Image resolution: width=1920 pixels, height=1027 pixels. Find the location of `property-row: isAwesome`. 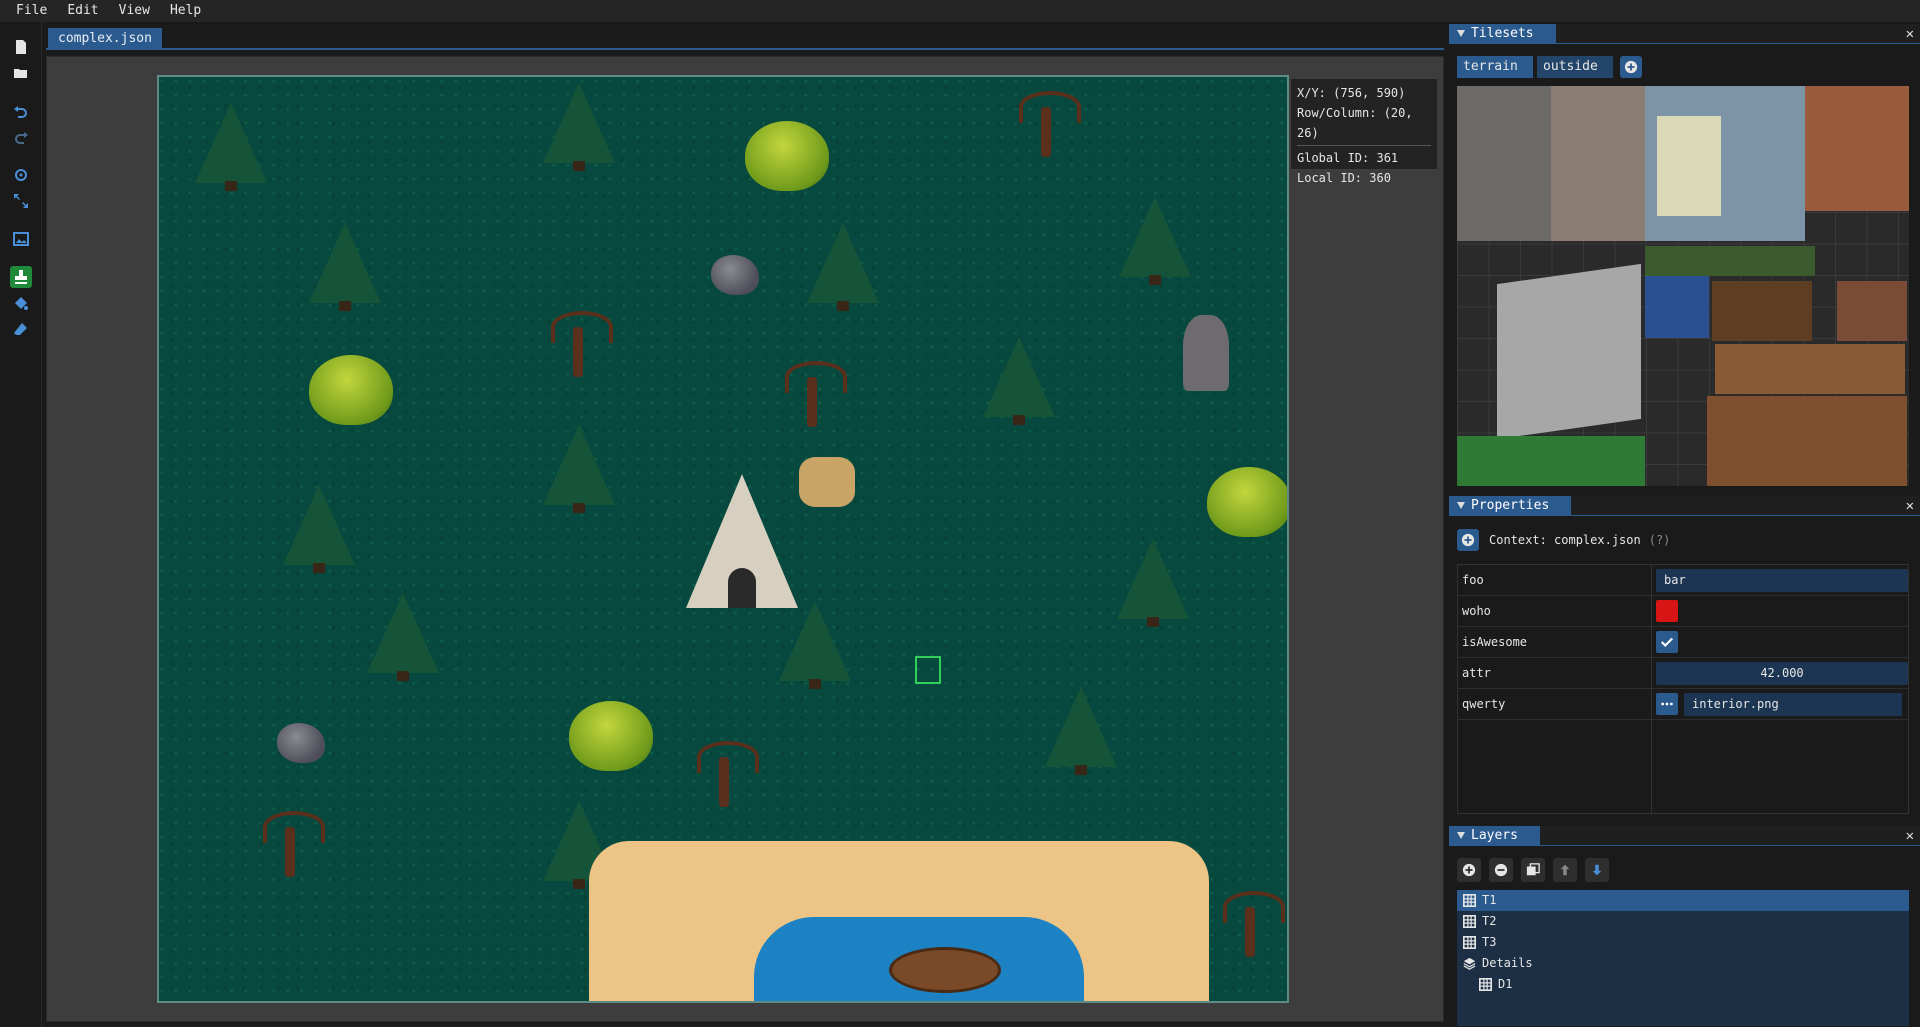

property-row: isAwesome is located at coordinates (1683, 642).